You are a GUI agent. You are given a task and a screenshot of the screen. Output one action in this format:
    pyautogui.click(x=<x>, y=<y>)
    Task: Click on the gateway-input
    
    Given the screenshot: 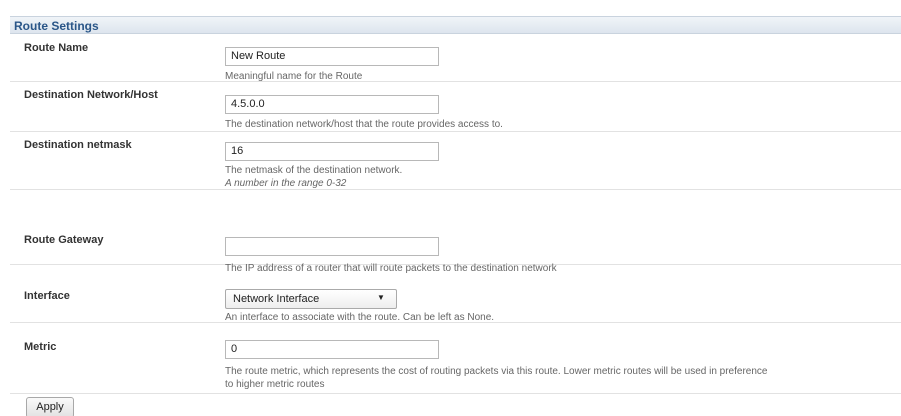 What is the action you would take?
    pyautogui.click(x=332, y=246)
    